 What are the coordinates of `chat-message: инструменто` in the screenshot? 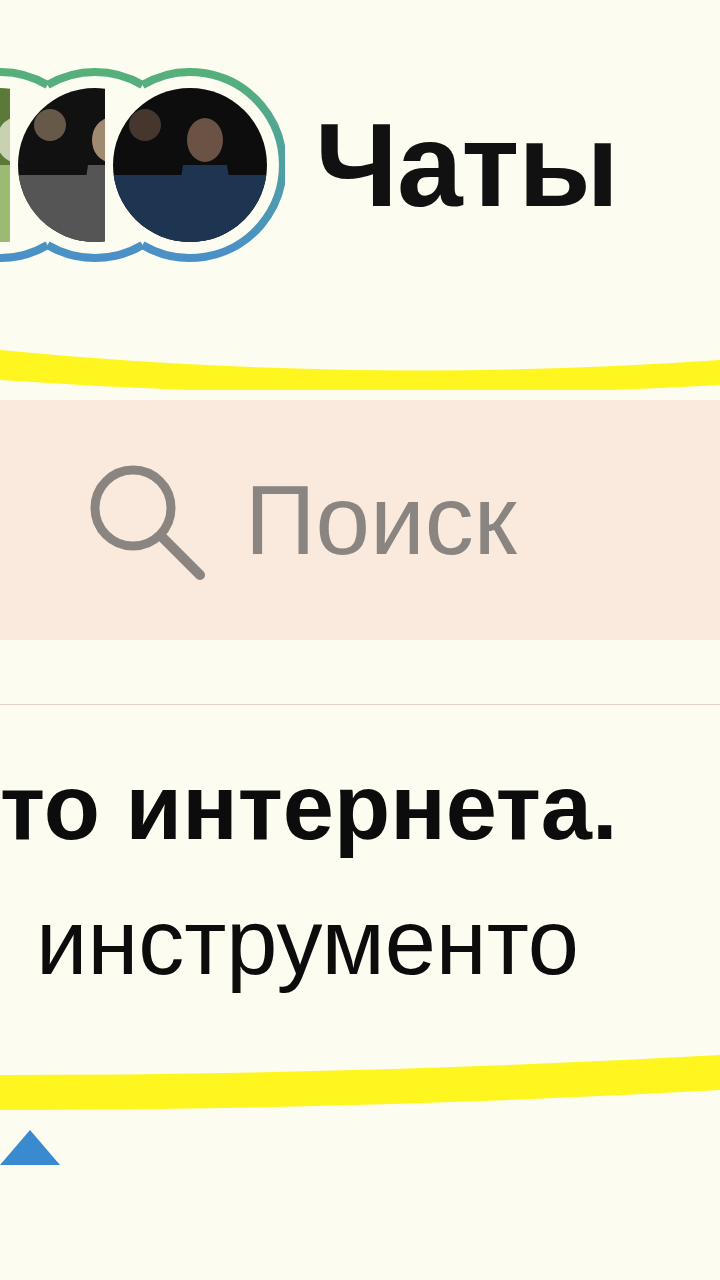 It's located at (307, 942).